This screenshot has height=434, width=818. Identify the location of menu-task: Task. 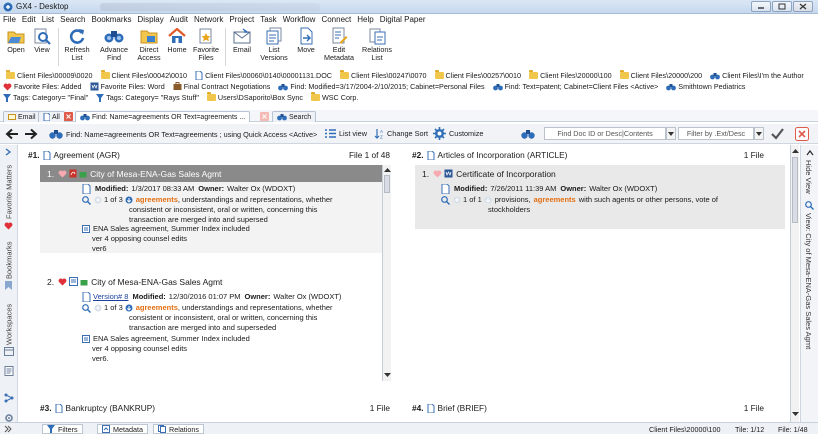
(268, 20).